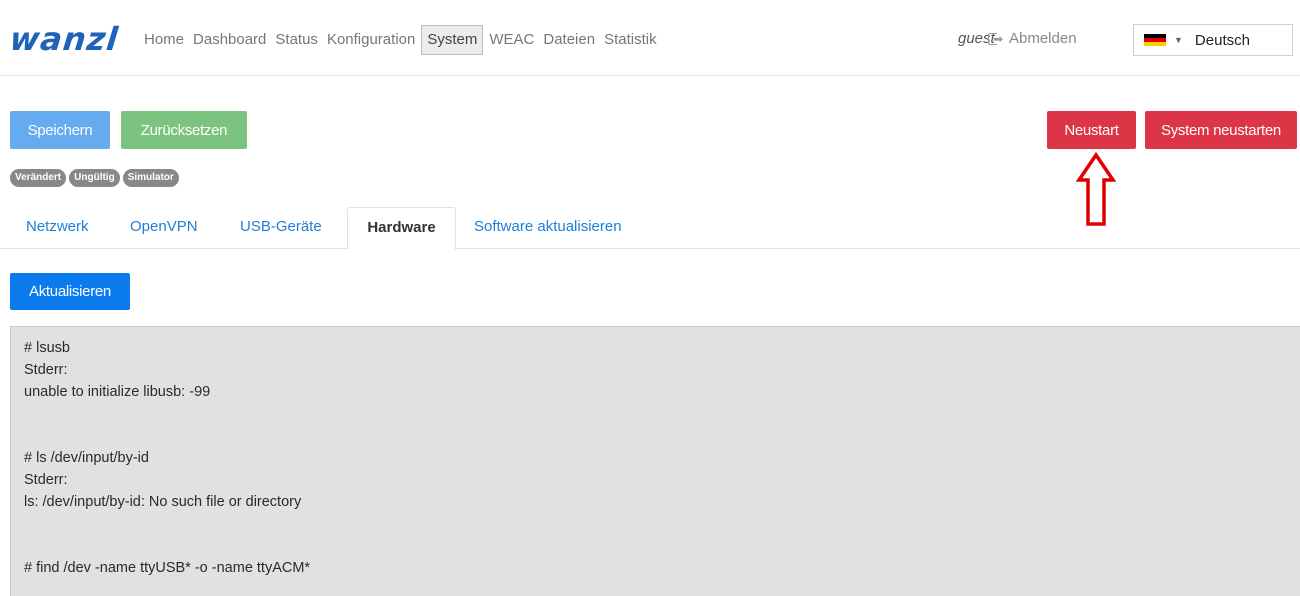  I want to click on language-select: ▼ Deutsch, so click(1213, 40).